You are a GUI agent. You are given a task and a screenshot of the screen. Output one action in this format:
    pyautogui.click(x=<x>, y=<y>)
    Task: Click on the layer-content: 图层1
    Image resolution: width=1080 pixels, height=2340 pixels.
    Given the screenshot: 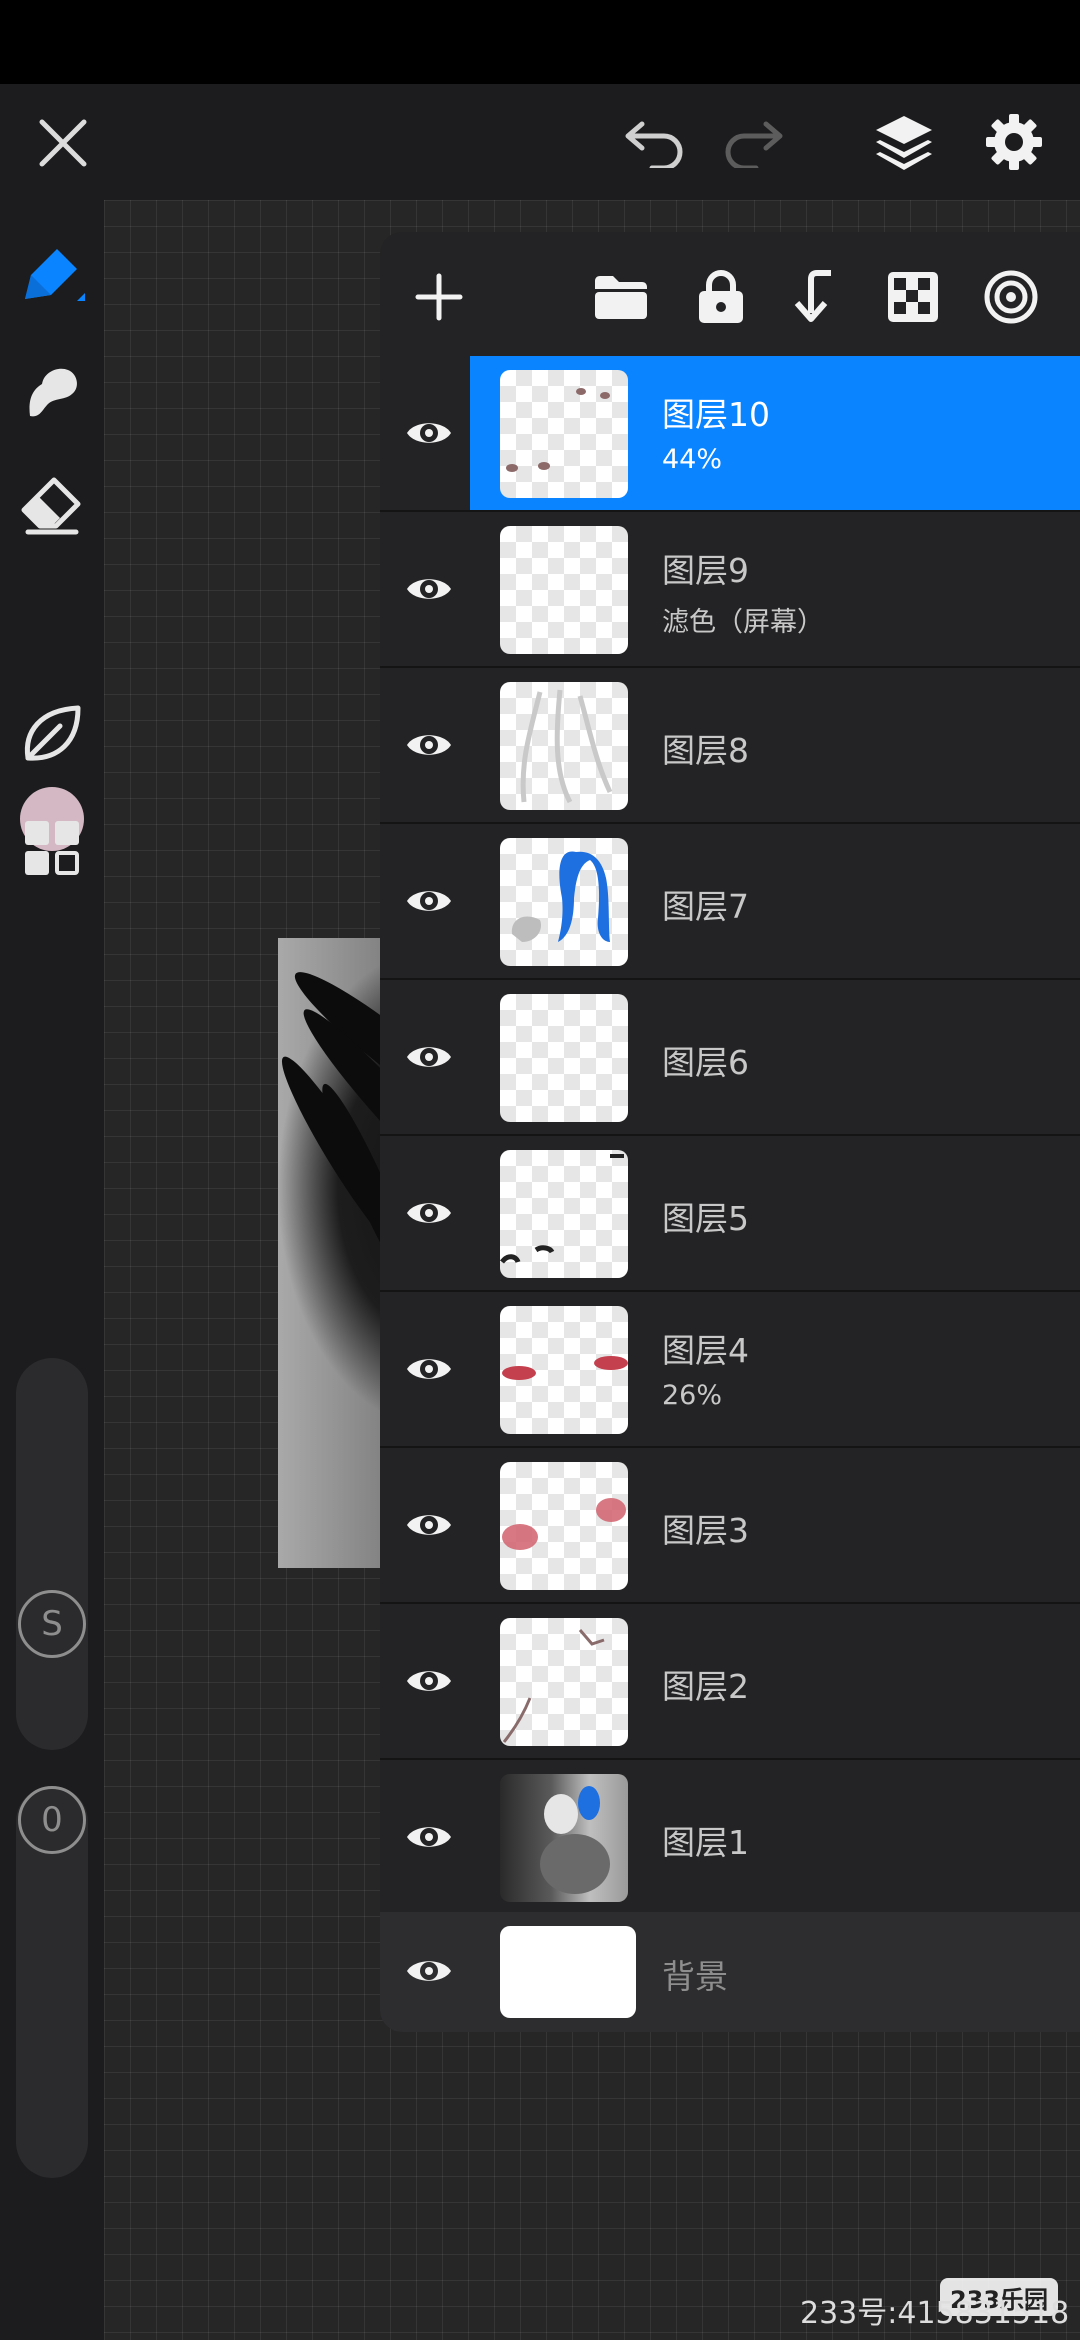 What is the action you would take?
    pyautogui.click(x=775, y=1837)
    